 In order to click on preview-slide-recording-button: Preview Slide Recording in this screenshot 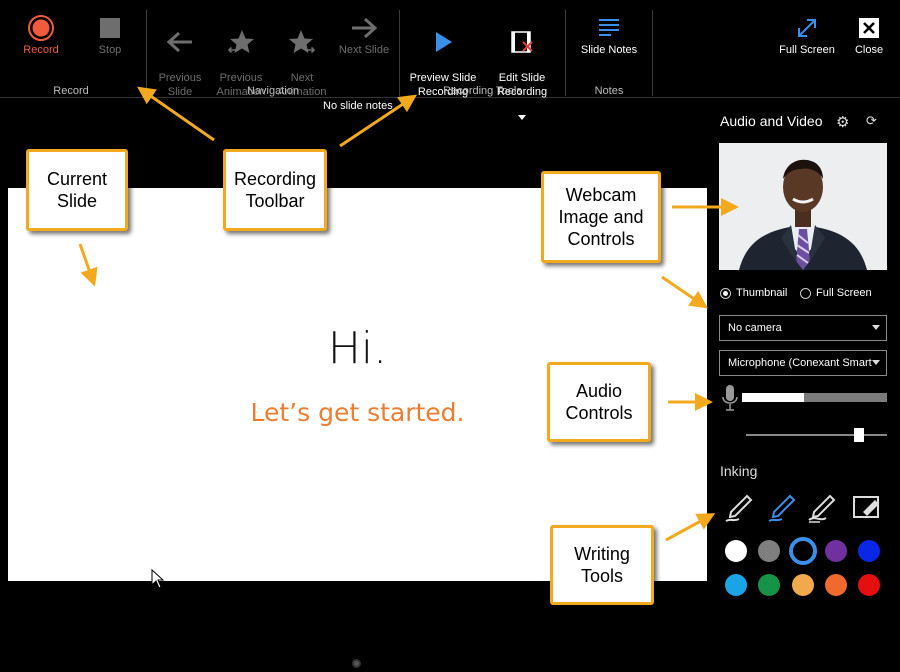, I will do `click(443, 63)`.